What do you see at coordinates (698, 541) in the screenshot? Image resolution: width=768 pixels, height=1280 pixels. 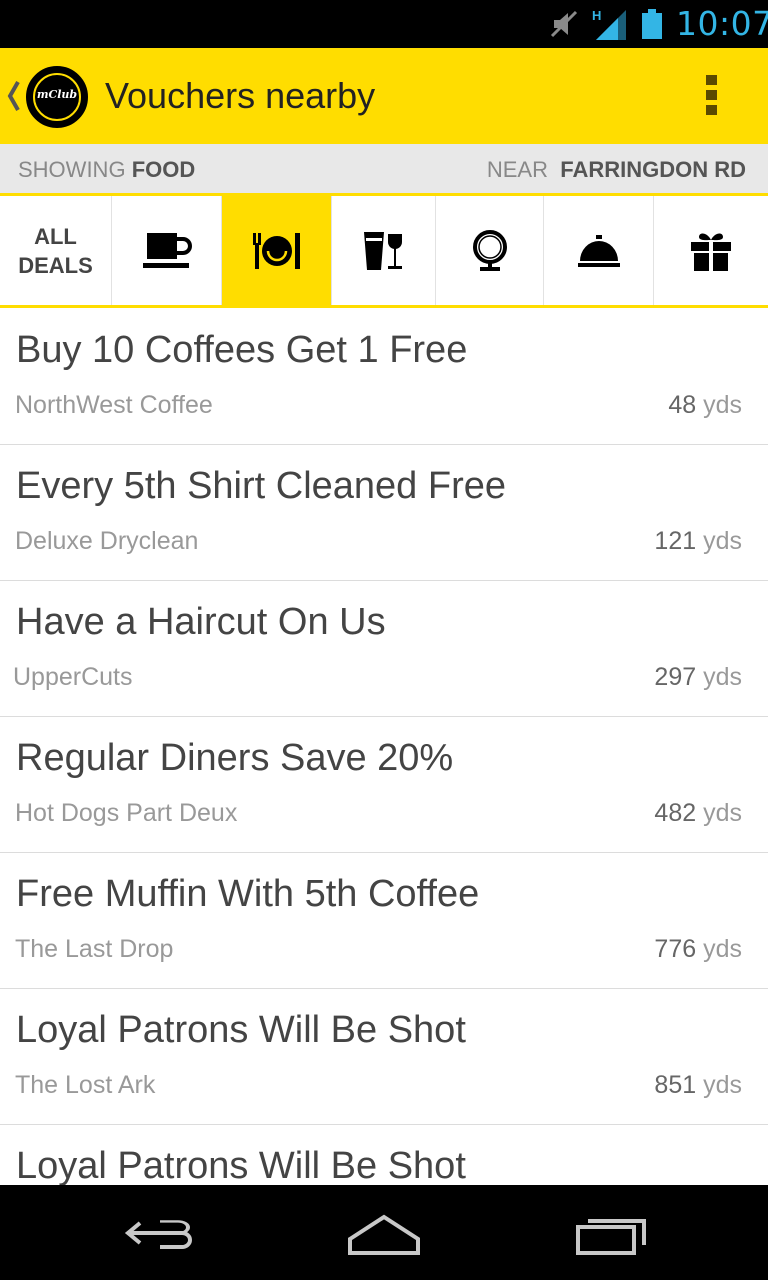 I see `voucher-distance: 121 yds` at bounding box center [698, 541].